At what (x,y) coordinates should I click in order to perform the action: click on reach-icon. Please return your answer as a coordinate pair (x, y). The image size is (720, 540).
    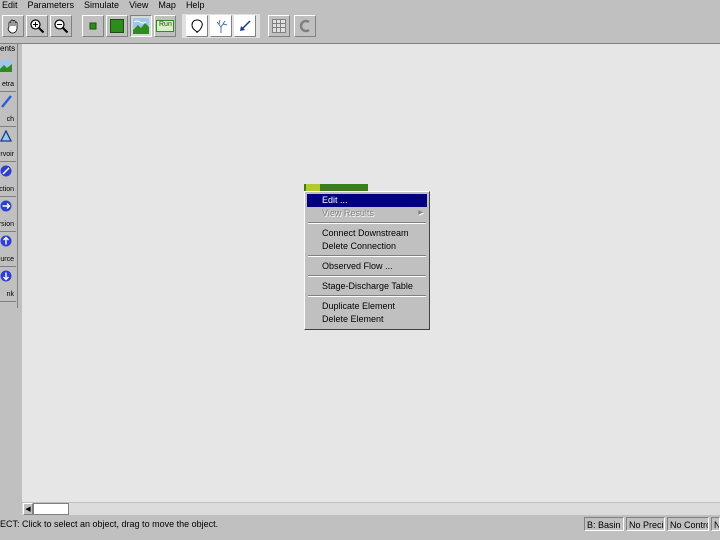
    Looking at the image, I should click on (6, 101).